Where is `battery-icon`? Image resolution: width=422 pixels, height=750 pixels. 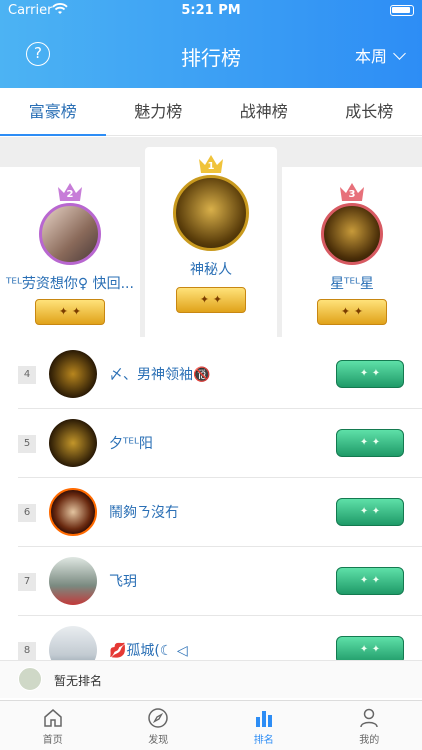 battery-icon is located at coordinates (402, 10).